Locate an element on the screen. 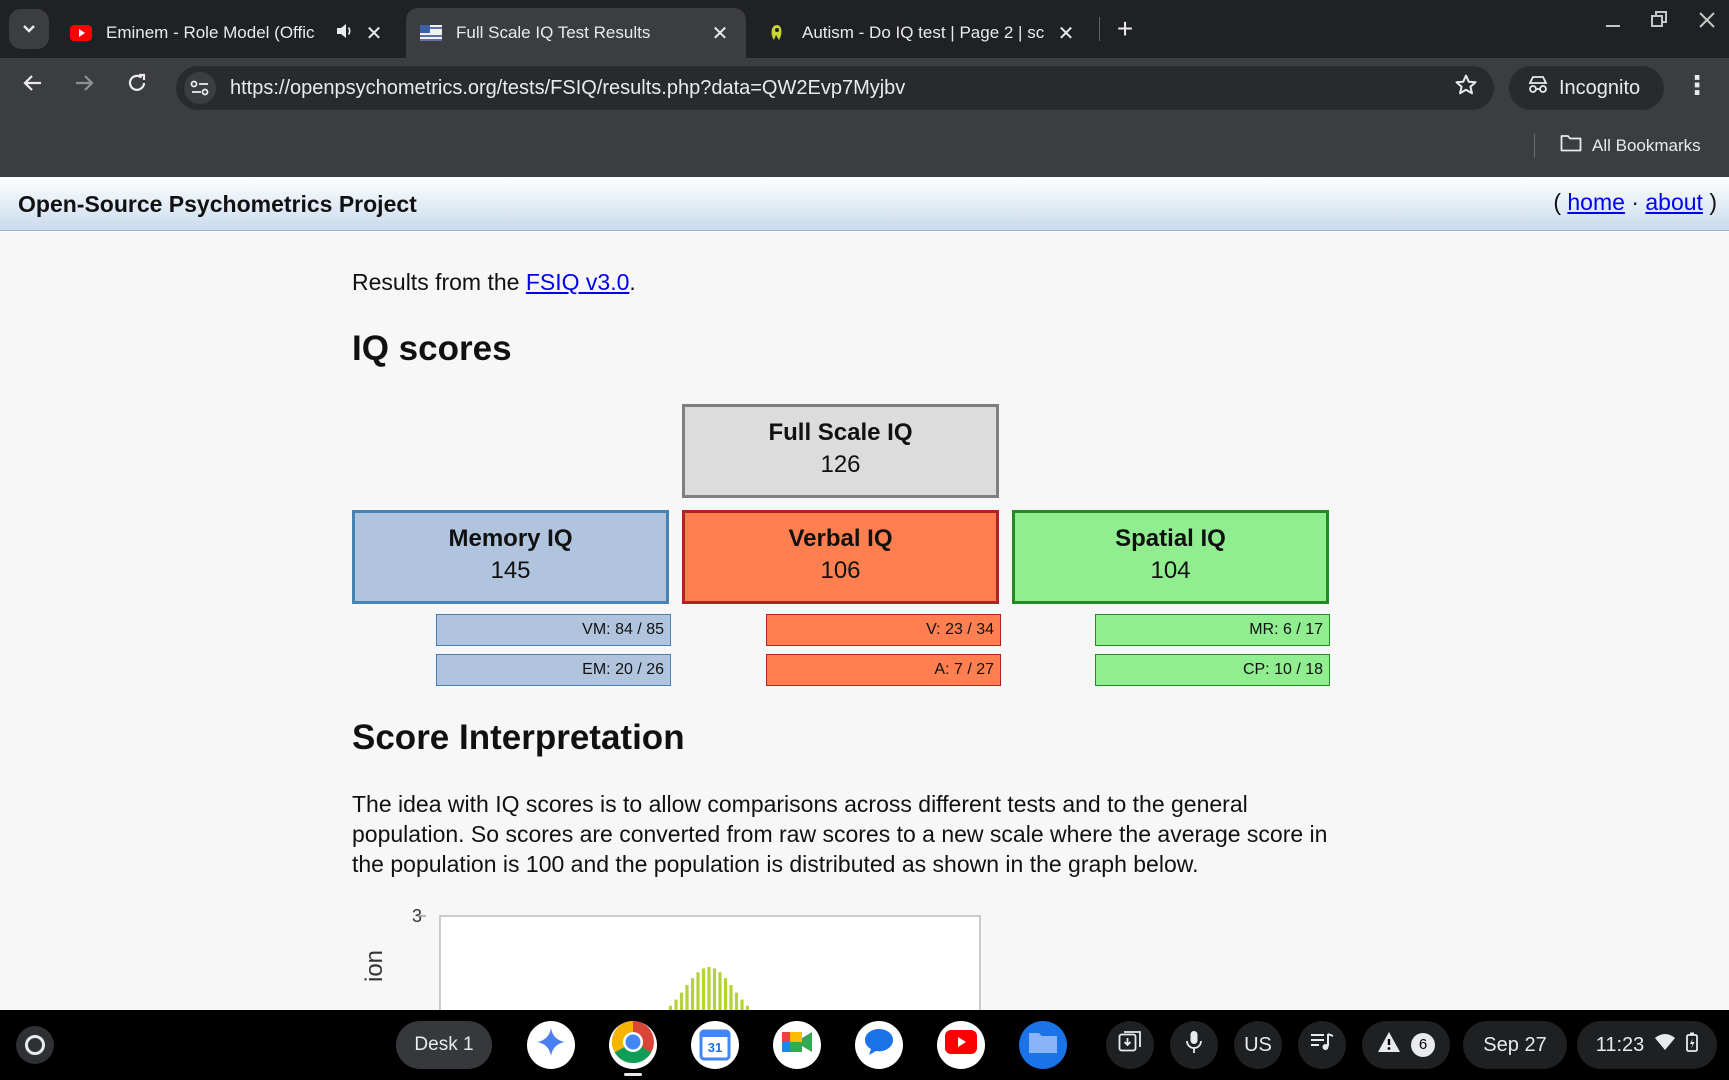 The height and width of the screenshot is (1080, 1729). reload-button is located at coordinates (137, 87).